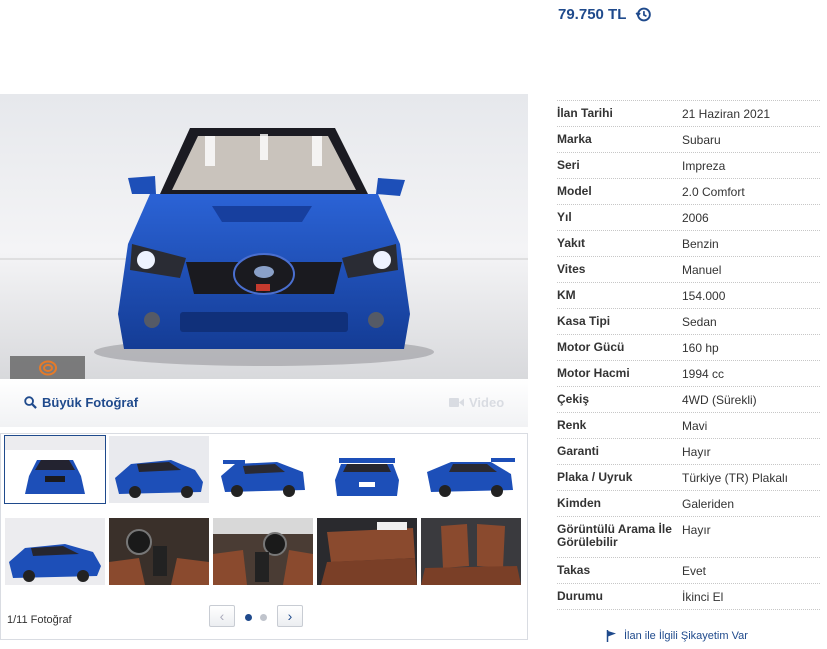 This screenshot has height=649, width=827. I want to click on previous-page-button: ‹, so click(222, 616).